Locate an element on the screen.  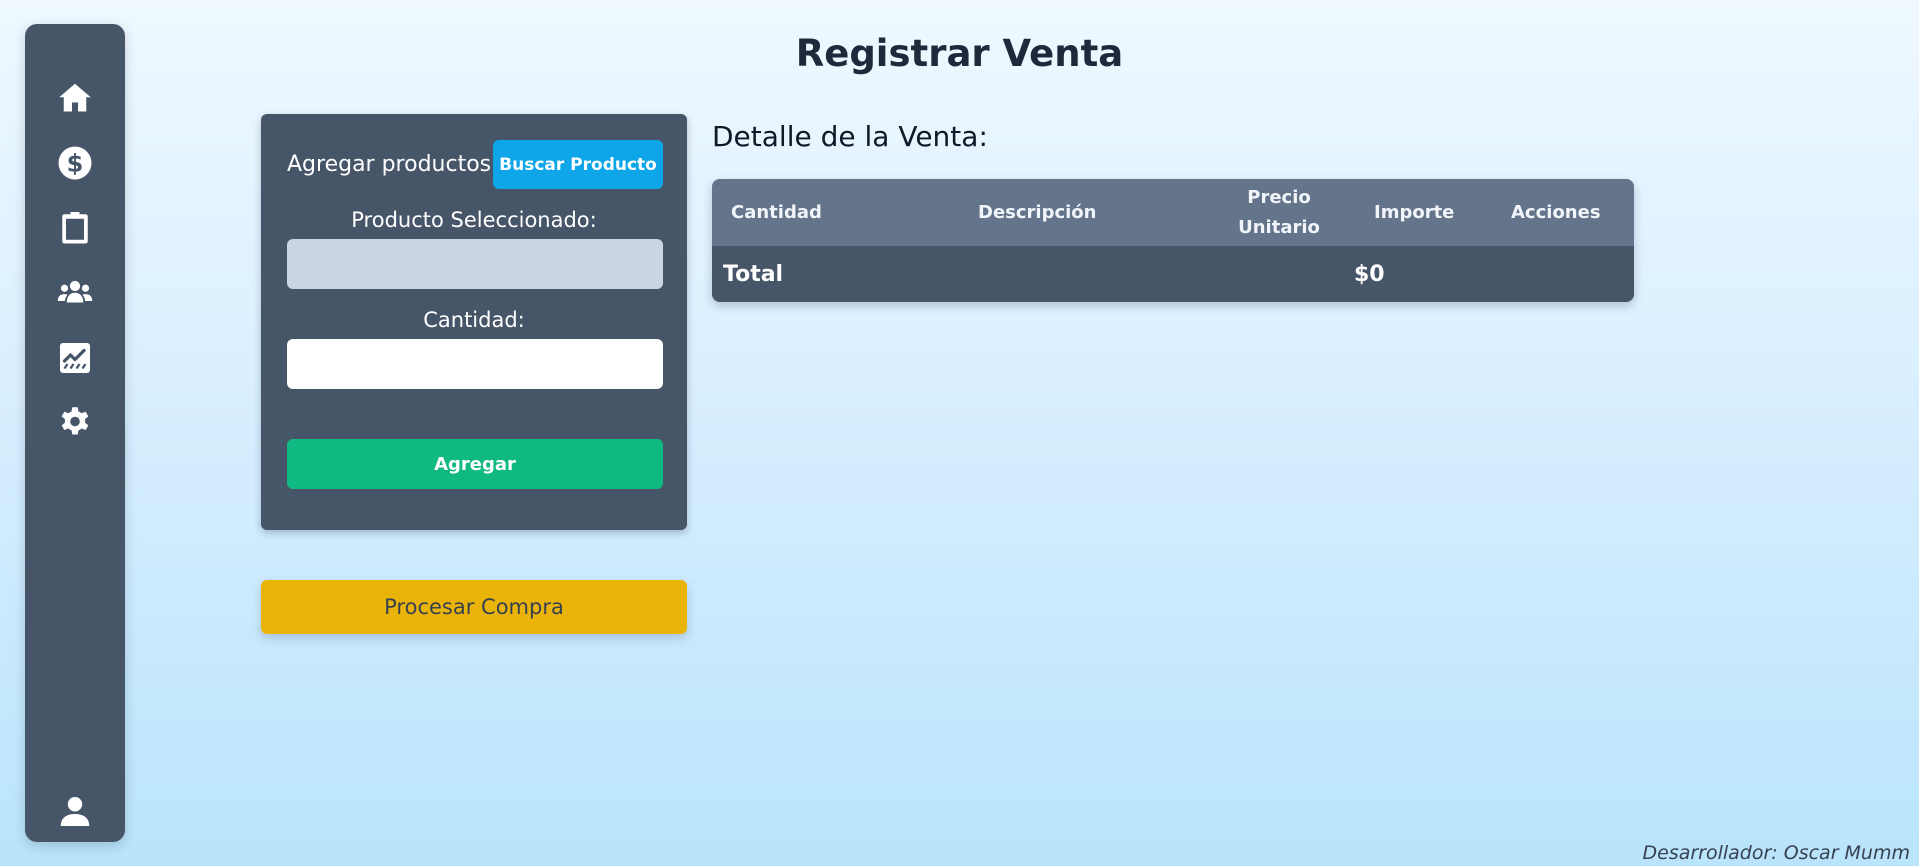
gear-icon is located at coordinates (75, 421).